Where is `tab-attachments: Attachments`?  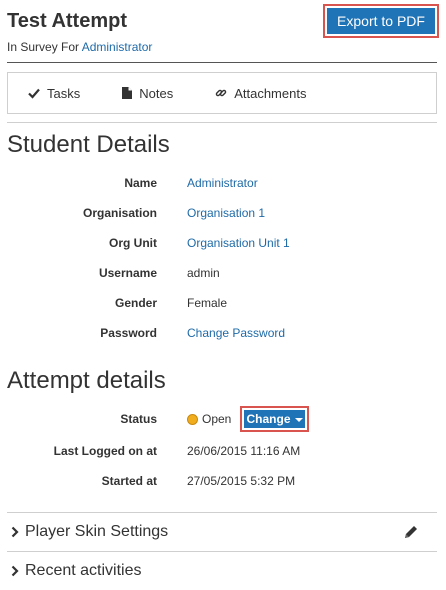
tab-attachments: Attachments is located at coordinates (260, 93).